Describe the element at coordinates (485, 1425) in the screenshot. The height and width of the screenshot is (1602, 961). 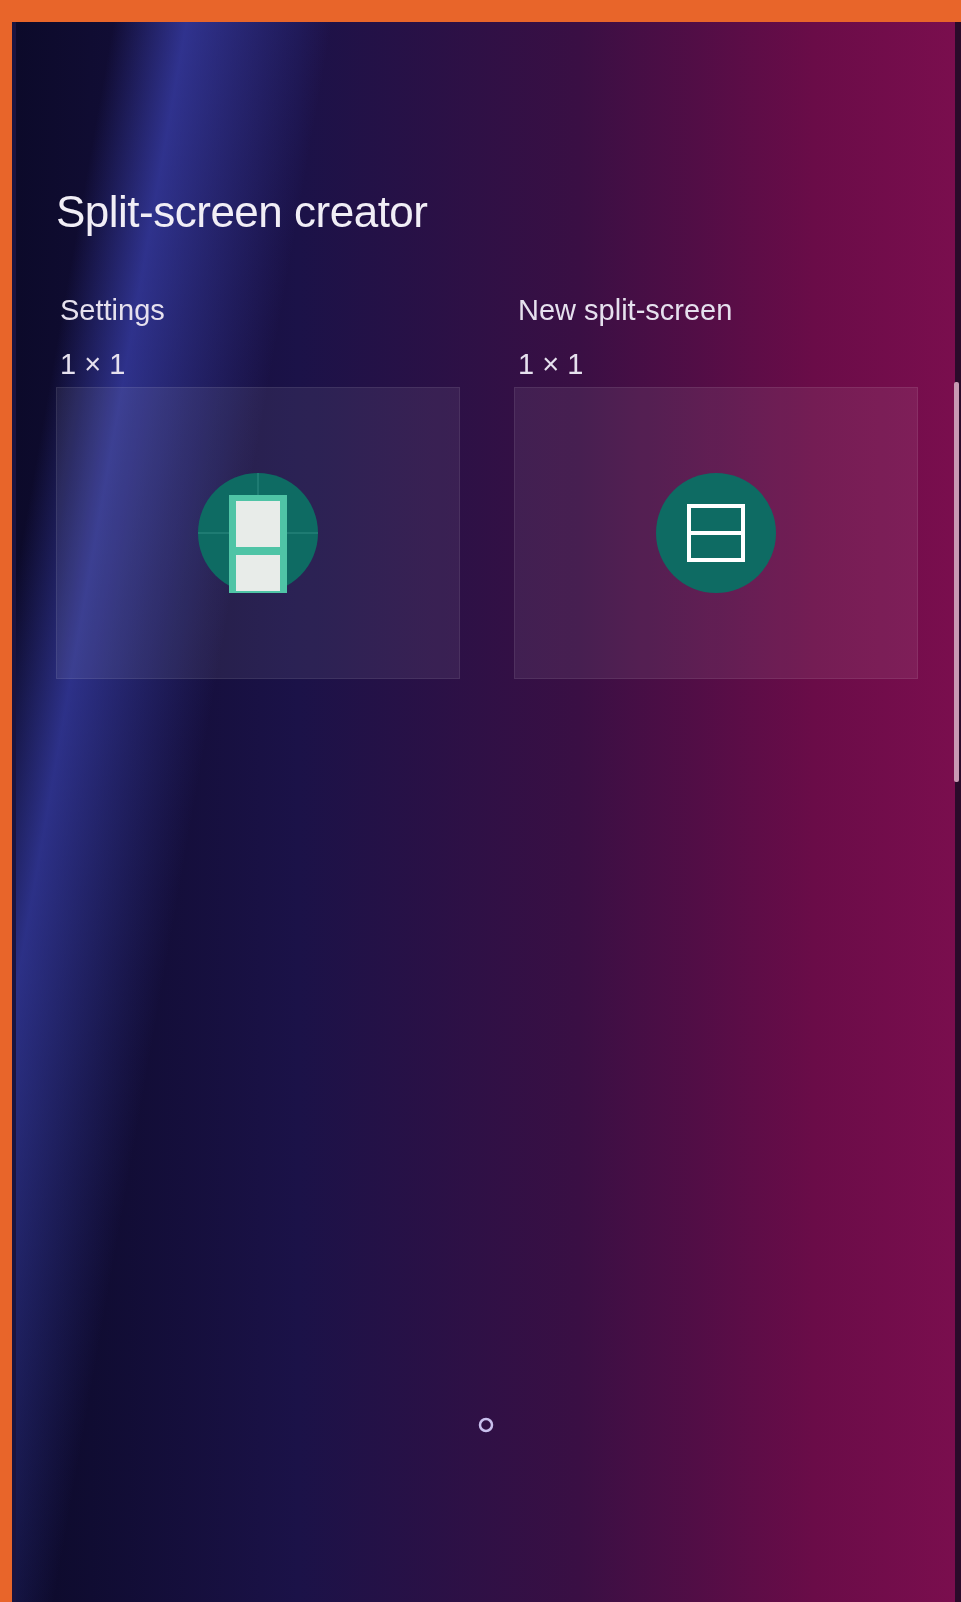
I see `page-indicator-icon` at that location.